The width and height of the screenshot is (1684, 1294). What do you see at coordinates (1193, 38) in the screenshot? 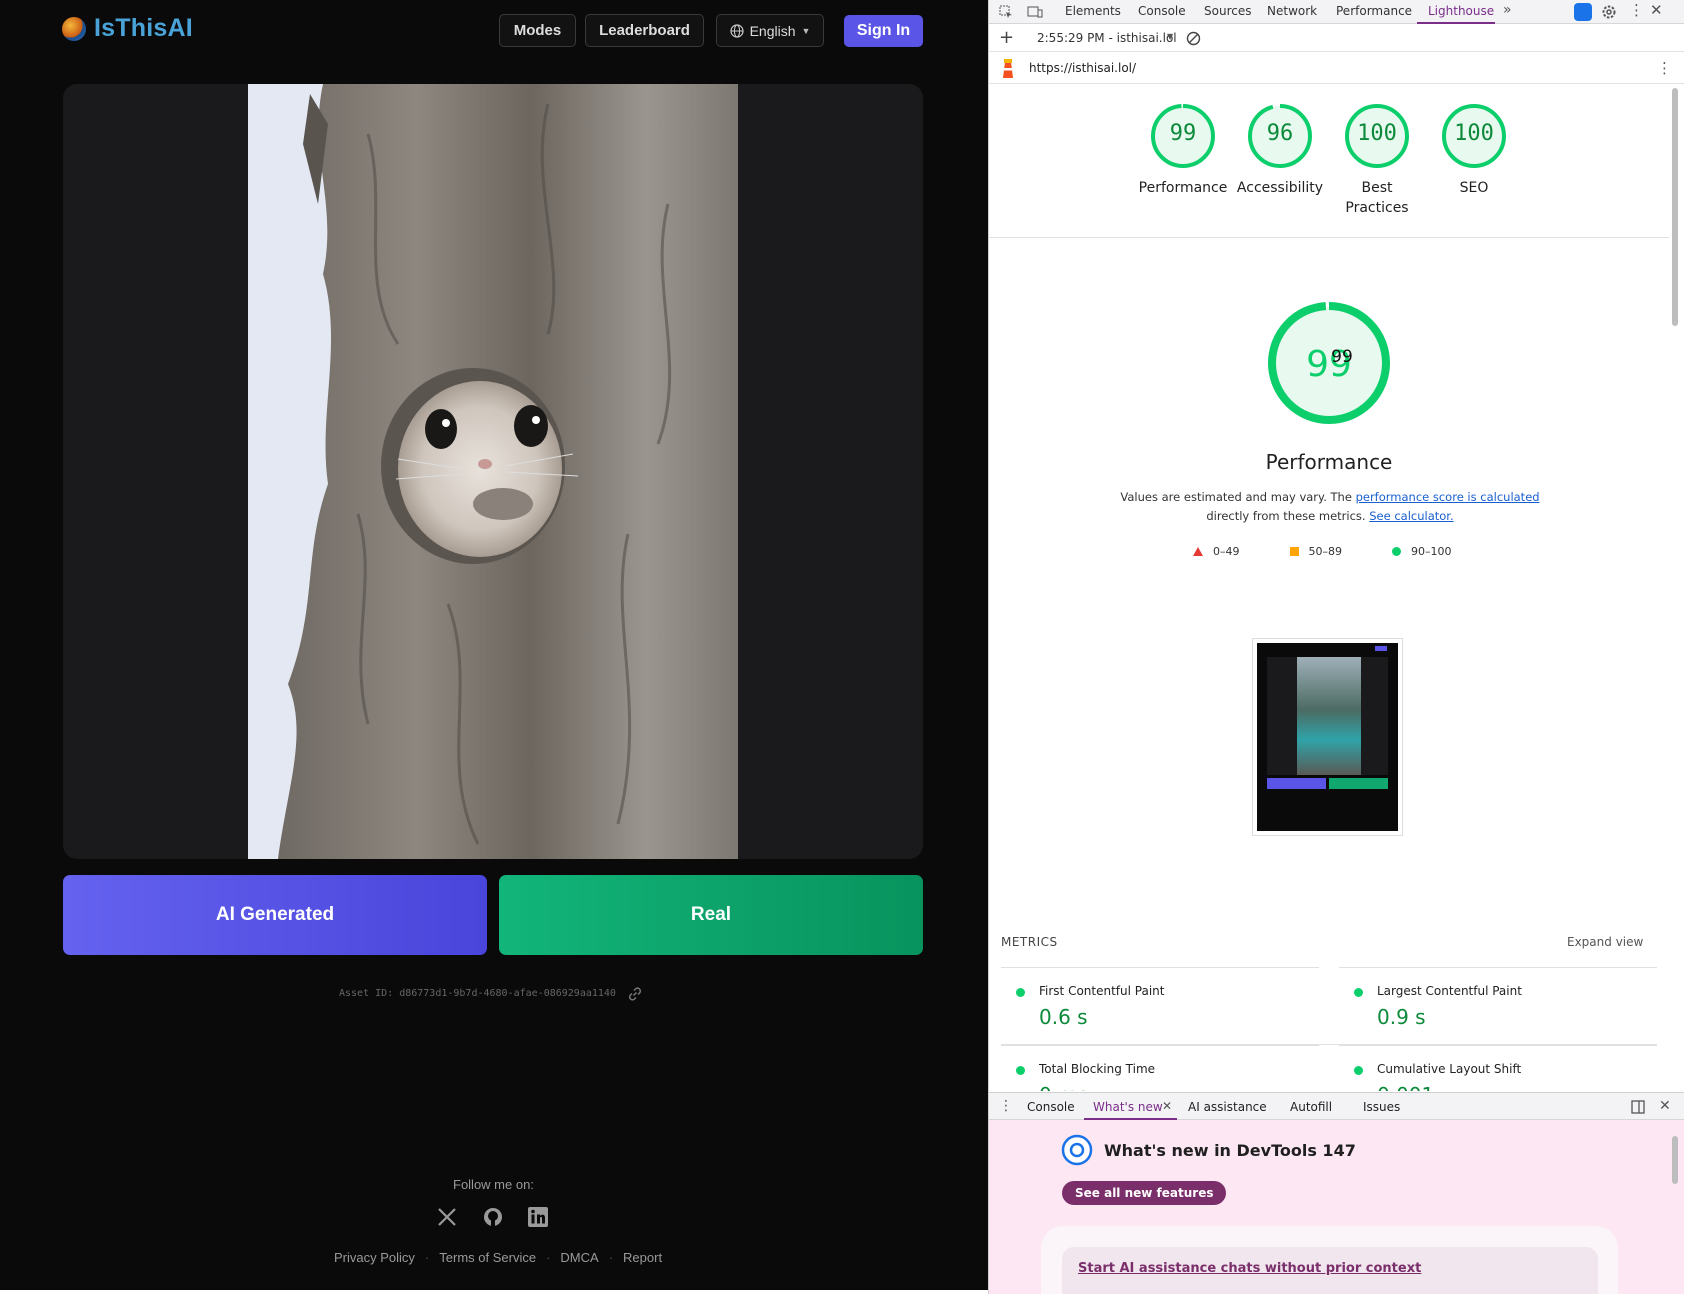
I see `clear-block-icon` at bounding box center [1193, 38].